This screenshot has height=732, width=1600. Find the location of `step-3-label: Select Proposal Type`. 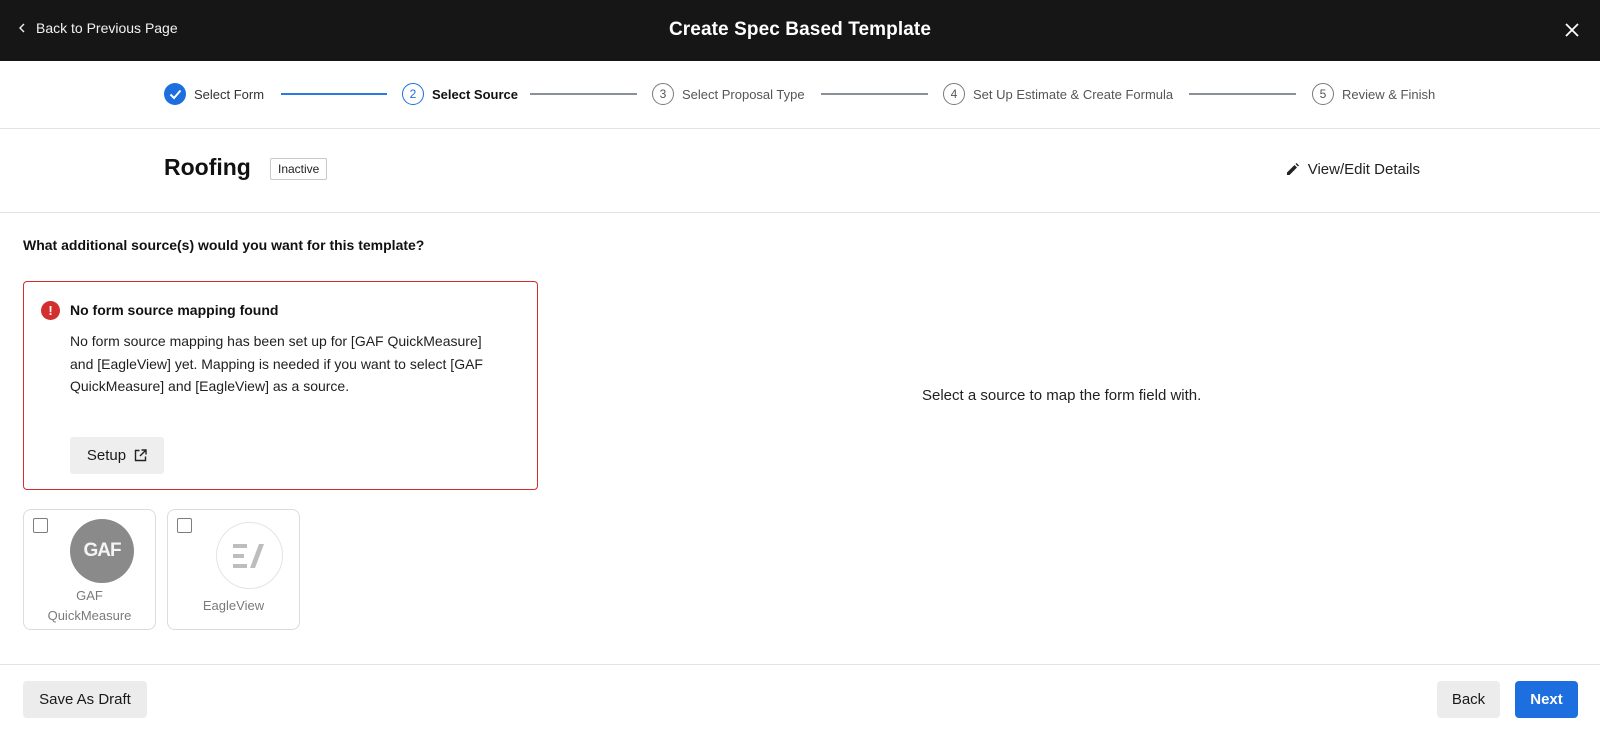

step-3-label: Select Proposal Type is located at coordinates (743, 94).